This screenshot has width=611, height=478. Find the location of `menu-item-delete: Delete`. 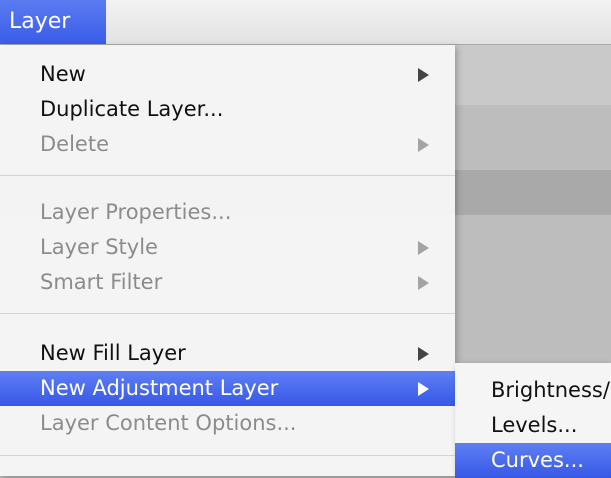

menu-item-delete: Delete is located at coordinates (227, 144).